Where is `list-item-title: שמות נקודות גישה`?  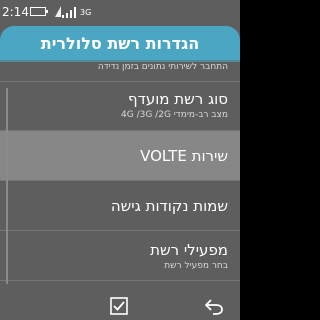
list-item-title: שמות נקודות גישה is located at coordinates (169, 206).